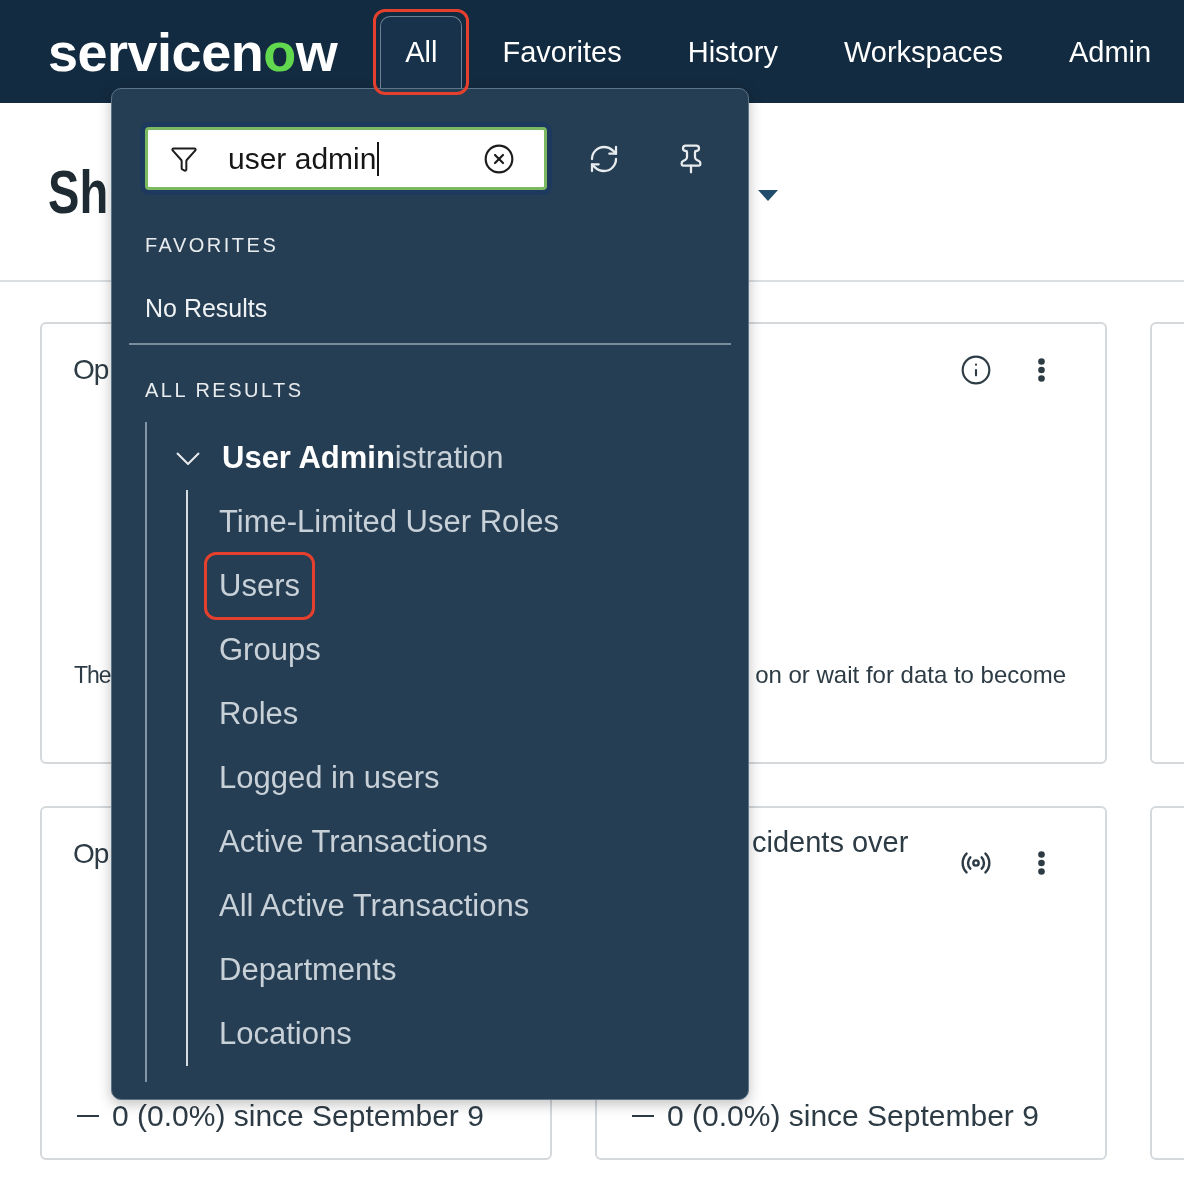  Describe the element at coordinates (270, 650) in the screenshot. I see `menu-item: Groups` at that location.